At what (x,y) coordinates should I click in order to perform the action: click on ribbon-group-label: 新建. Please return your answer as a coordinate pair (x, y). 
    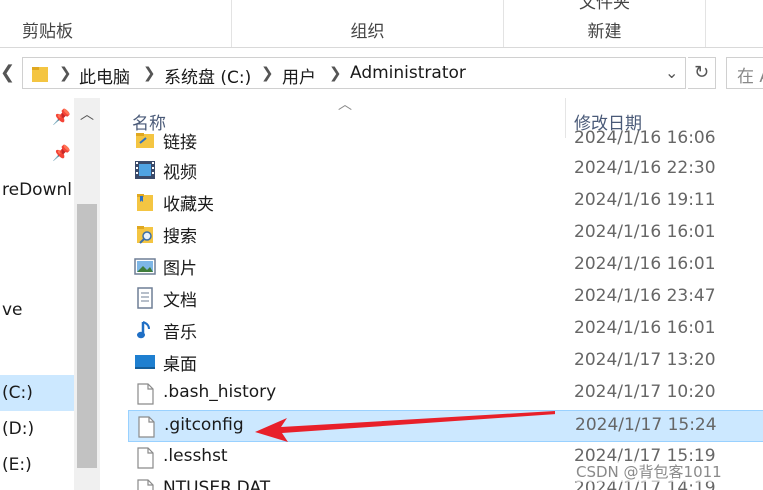
    Looking at the image, I should click on (604, 32).